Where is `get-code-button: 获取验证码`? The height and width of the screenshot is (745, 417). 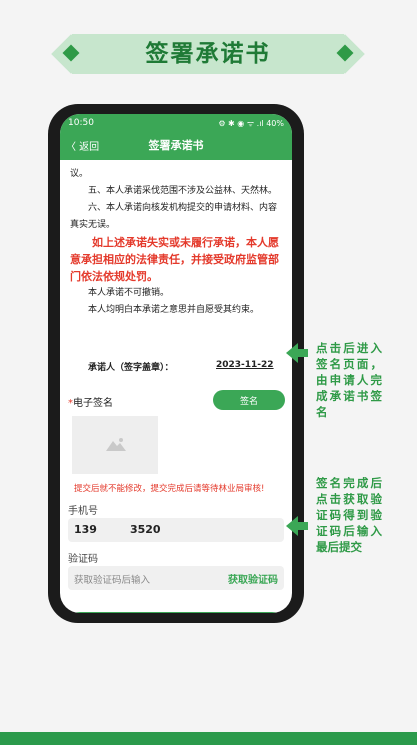
get-code-button: 获取验证码 is located at coordinates (253, 578).